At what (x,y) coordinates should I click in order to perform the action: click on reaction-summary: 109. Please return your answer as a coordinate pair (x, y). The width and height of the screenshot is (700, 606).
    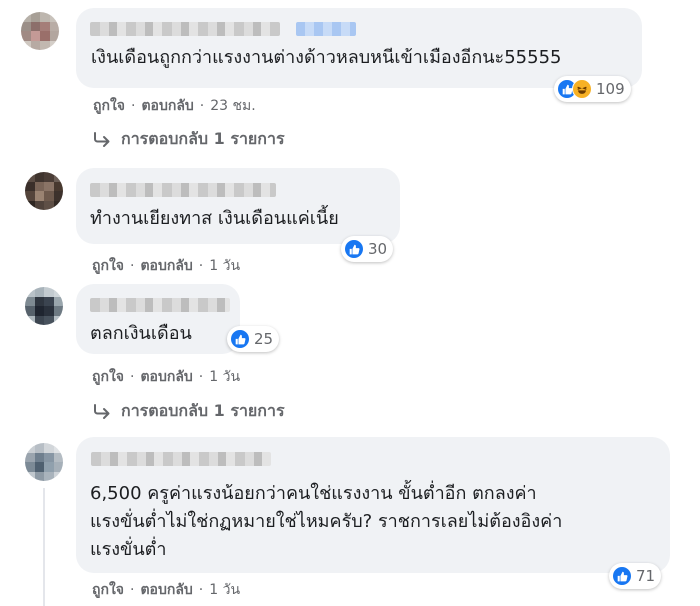
    Looking at the image, I should click on (592, 89).